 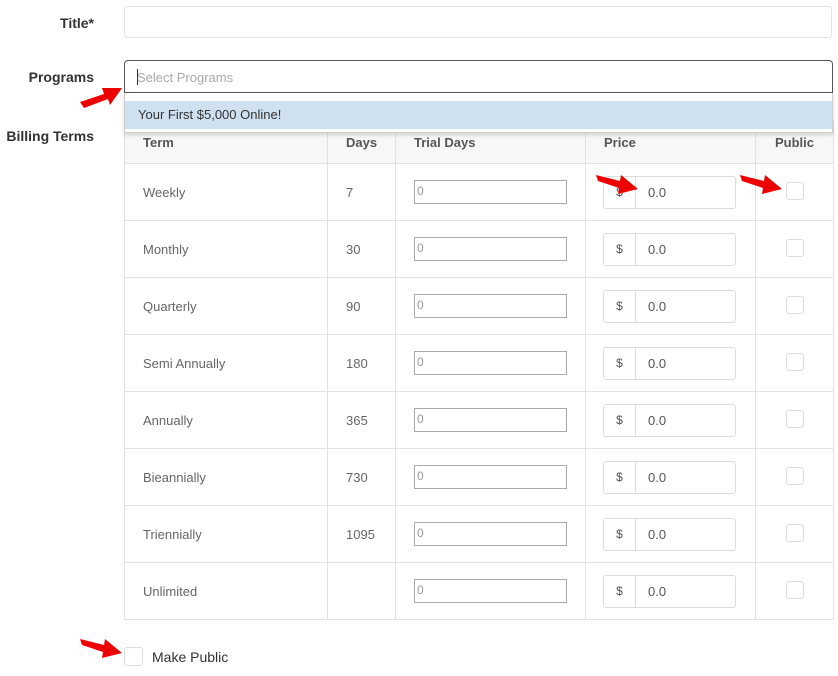 I want to click on term-name: Semi Annually, so click(x=226, y=363).